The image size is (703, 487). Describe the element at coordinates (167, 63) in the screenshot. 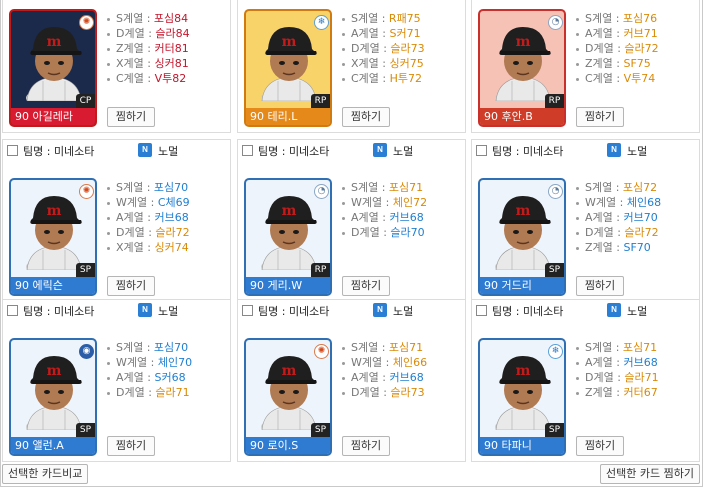

I see `pitch-stat: X계열 : 싱커81` at that location.